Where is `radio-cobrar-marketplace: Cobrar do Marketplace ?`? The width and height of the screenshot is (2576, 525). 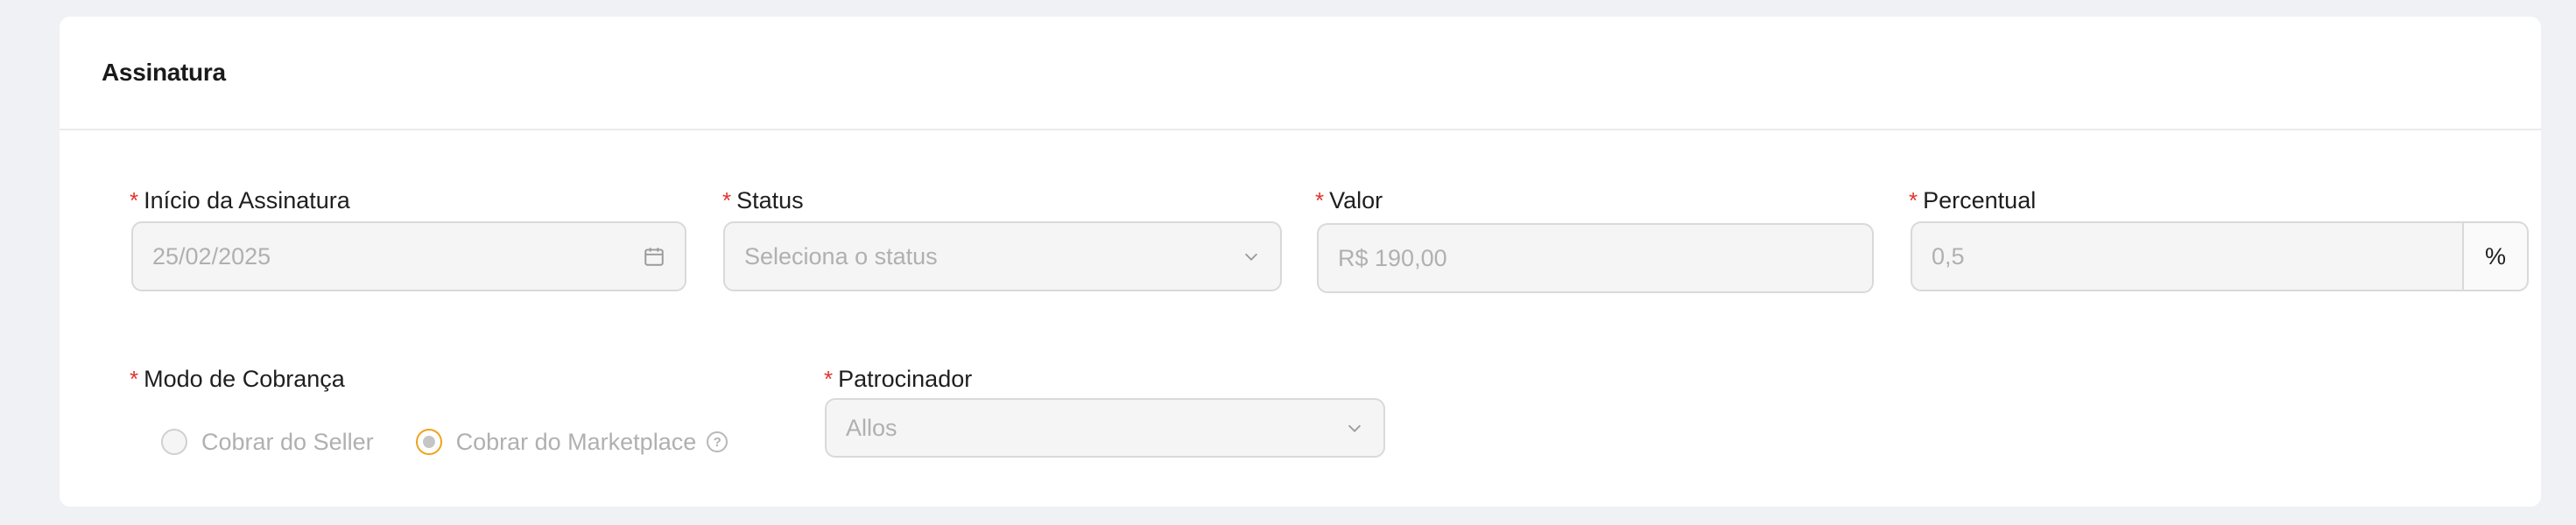
radio-cobrar-marketplace: Cobrar do Marketplace ? is located at coordinates (571, 442).